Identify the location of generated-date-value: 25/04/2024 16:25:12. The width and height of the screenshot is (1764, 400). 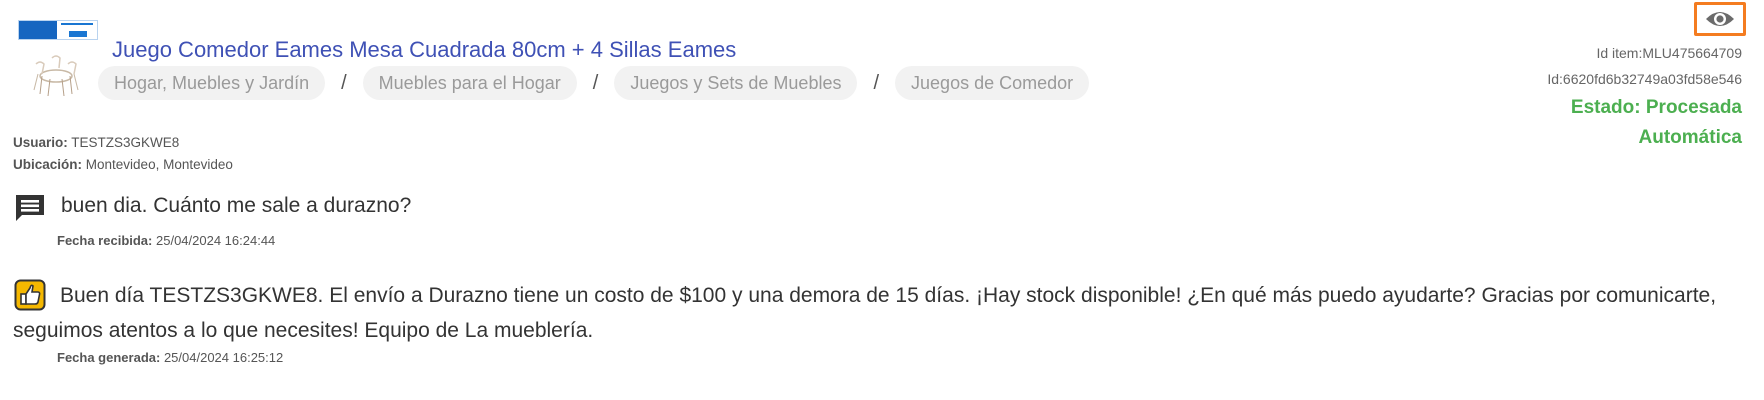
(223, 357).